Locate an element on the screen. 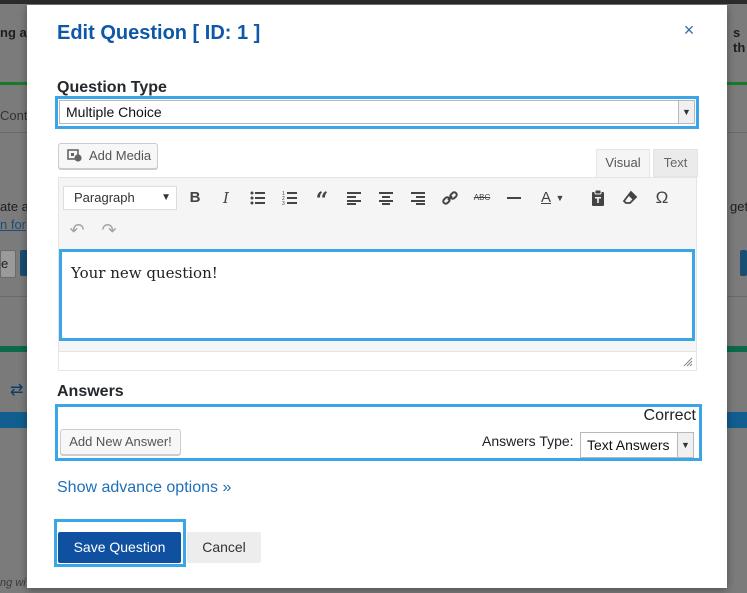 This screenshot has width=747, height=593. format-select-value: Paragraph is located at coordinates (104, 197).